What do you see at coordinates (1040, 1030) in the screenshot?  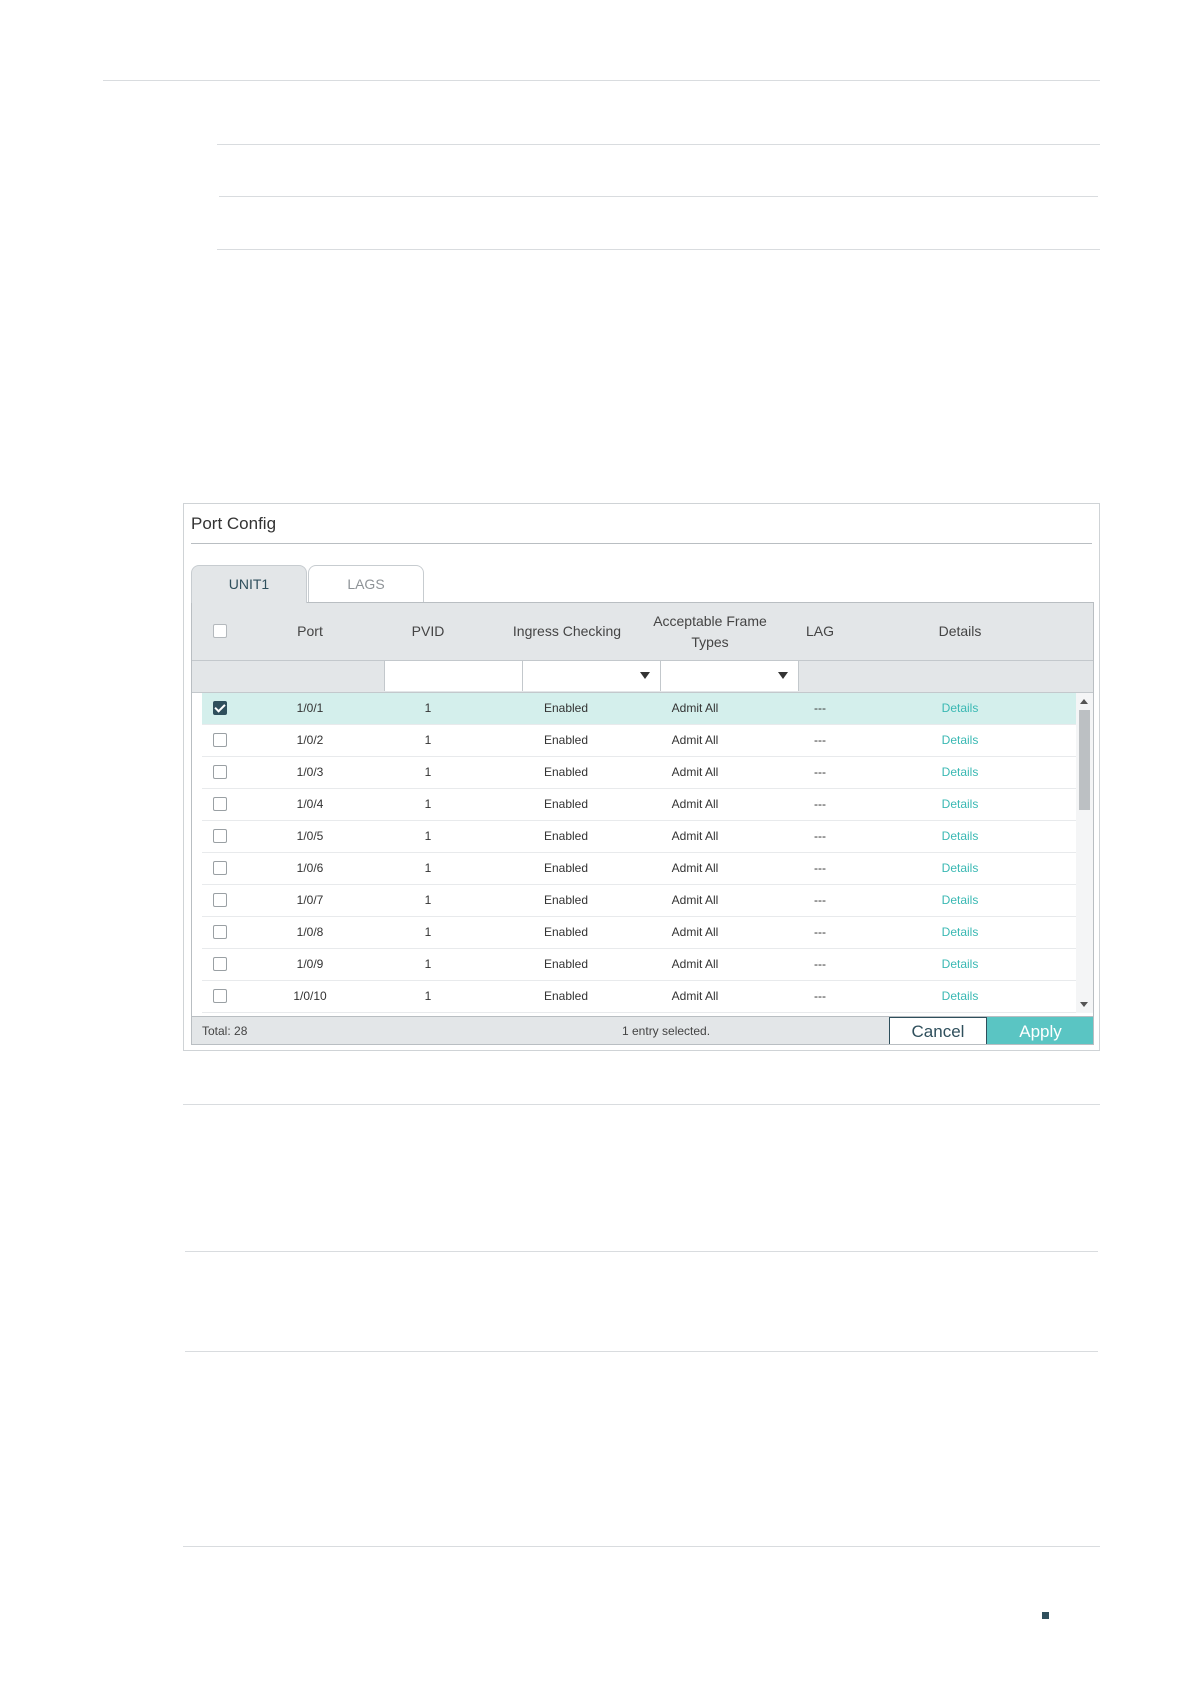 I see `apply-button: Apply` at bounding box center [1040, 1030].